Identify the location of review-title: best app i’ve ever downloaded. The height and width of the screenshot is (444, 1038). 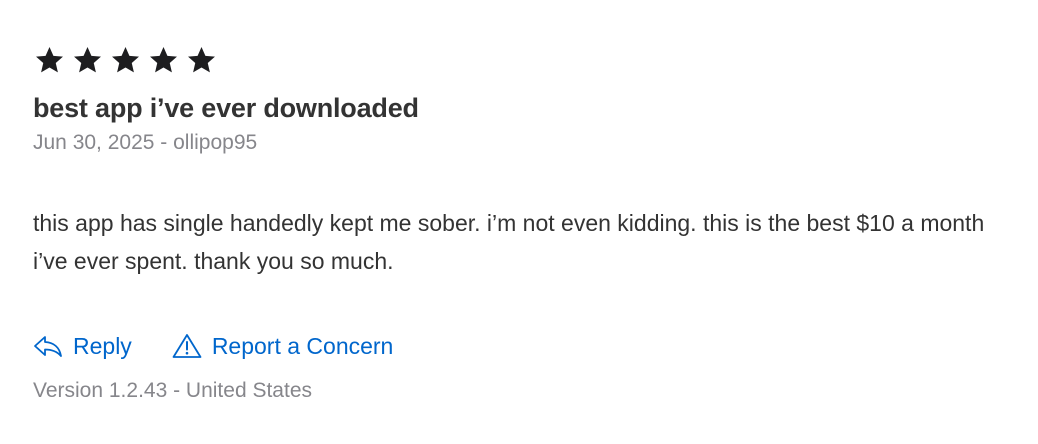
(226, 108).